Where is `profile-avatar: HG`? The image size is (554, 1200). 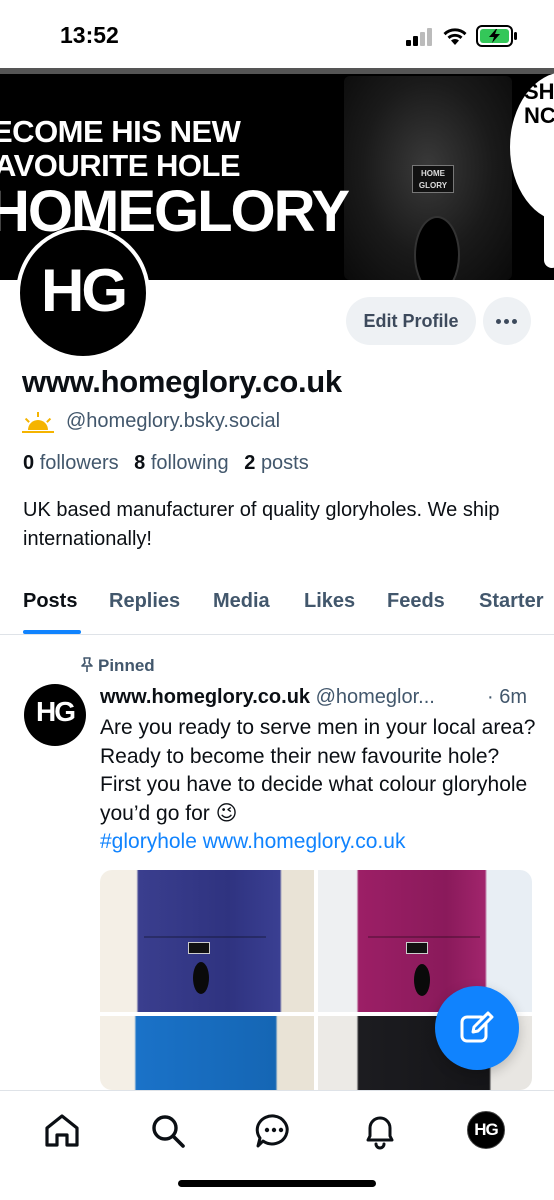
profile-avatar: HG is located at coordinates (83, 293).